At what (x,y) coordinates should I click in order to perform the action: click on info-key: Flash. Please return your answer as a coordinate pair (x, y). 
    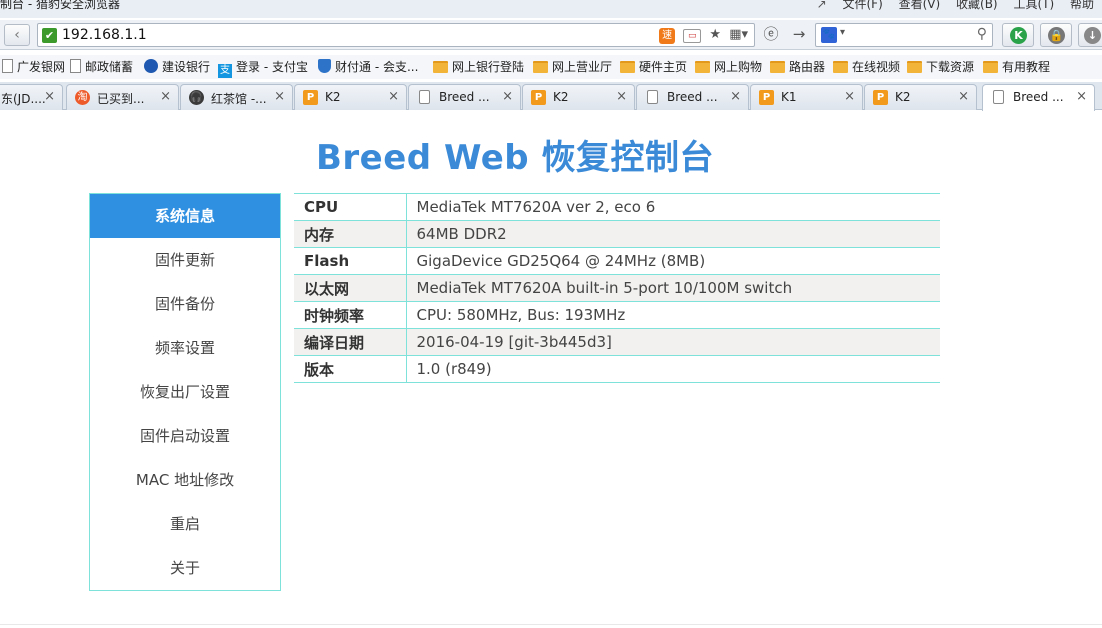
    Looking at the image, I should click on (350, 261).